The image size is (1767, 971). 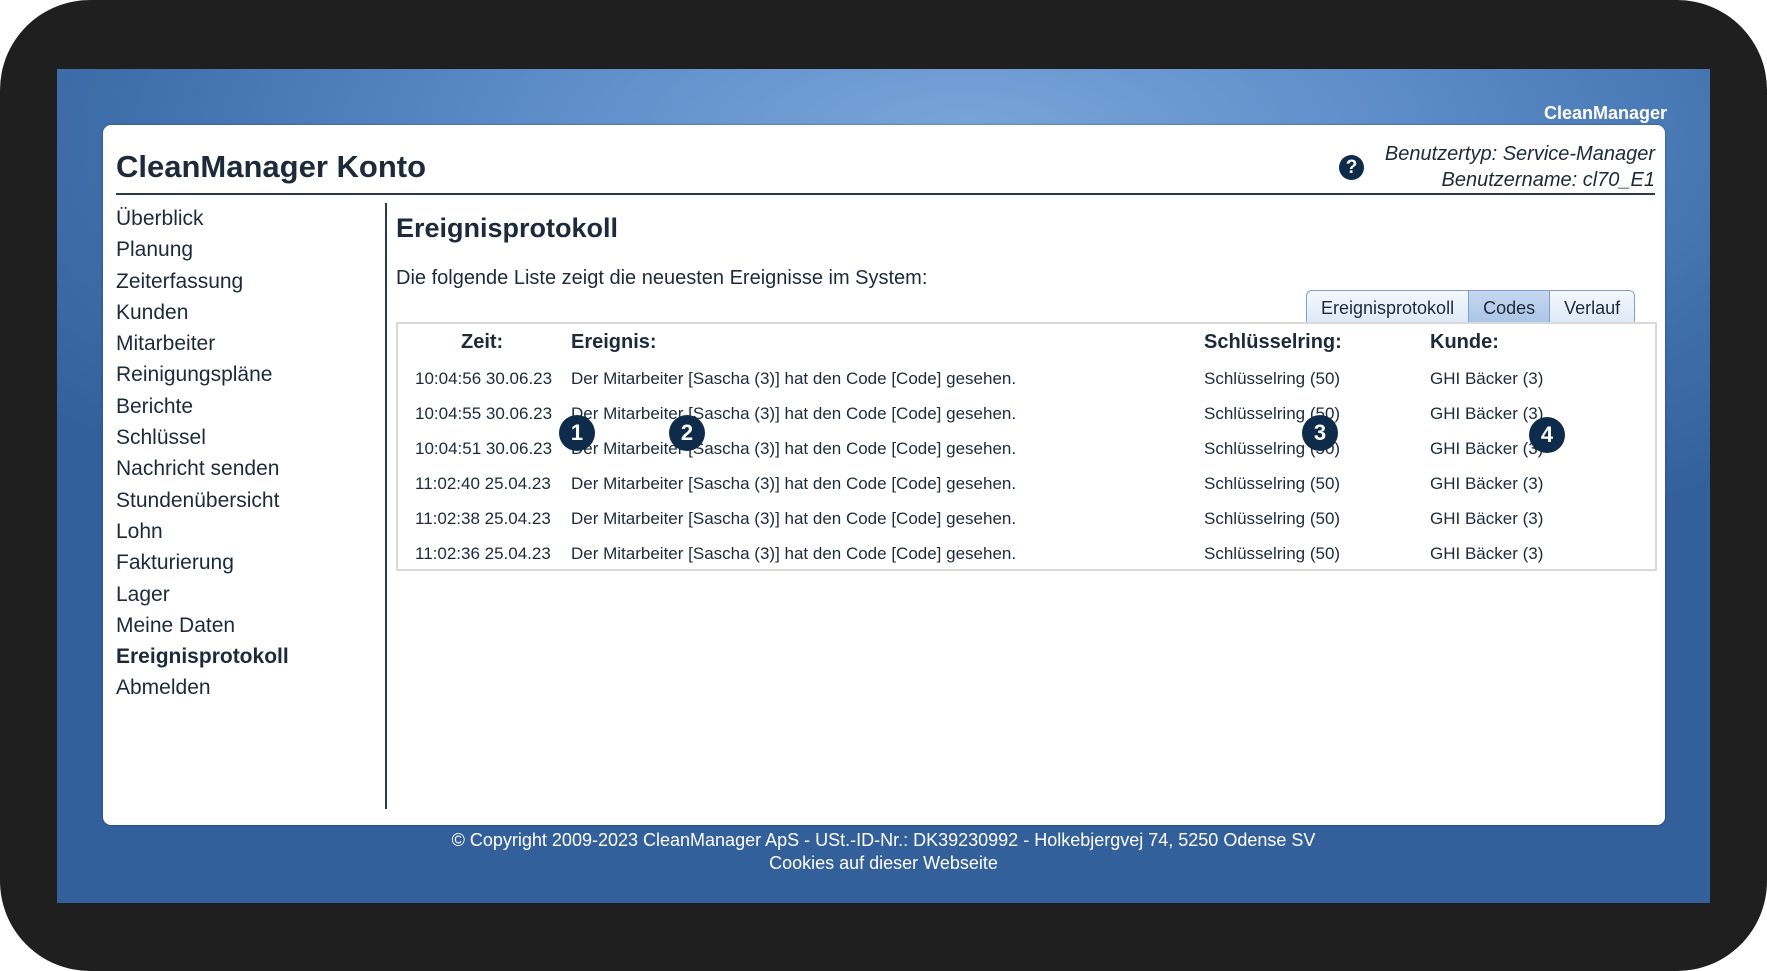 I want to click on sidebar-item-ereignisprotokoll: Ereignisprotokoll, so click(x=241, y=656).